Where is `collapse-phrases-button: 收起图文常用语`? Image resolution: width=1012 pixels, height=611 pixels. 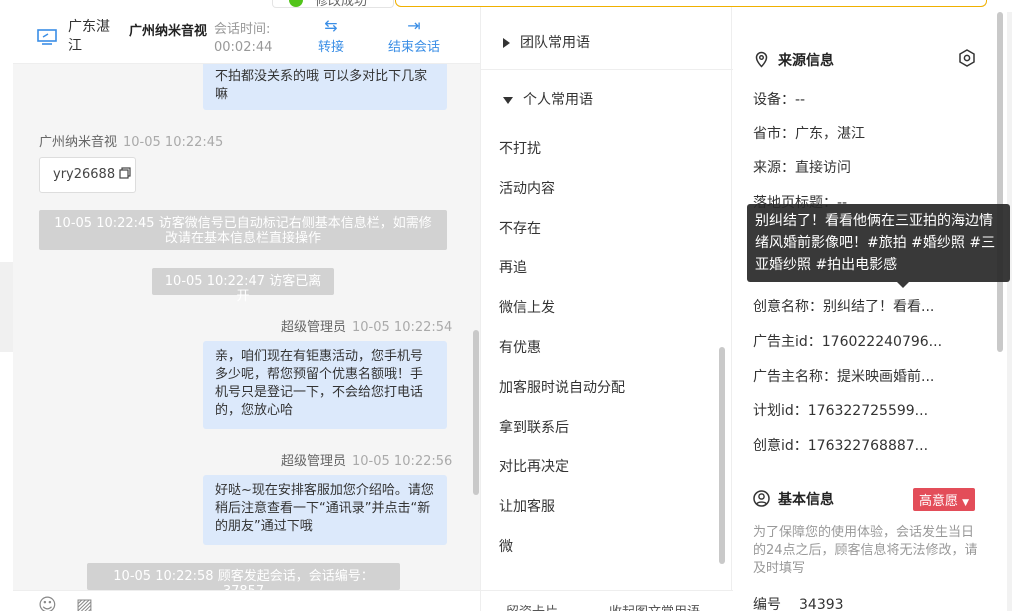
collapse-phrases-button: 收起图文常用语 is located at coordinates (654, 606).